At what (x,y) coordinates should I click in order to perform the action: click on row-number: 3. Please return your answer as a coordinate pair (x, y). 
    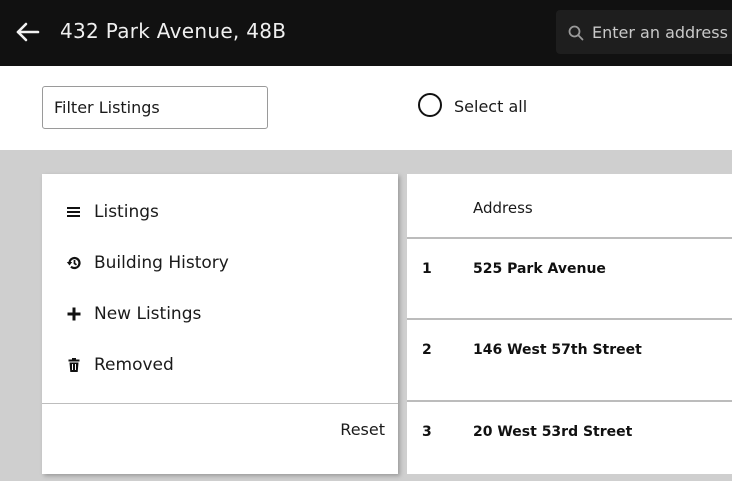
    Looking at the image, I should click on (427, 432).